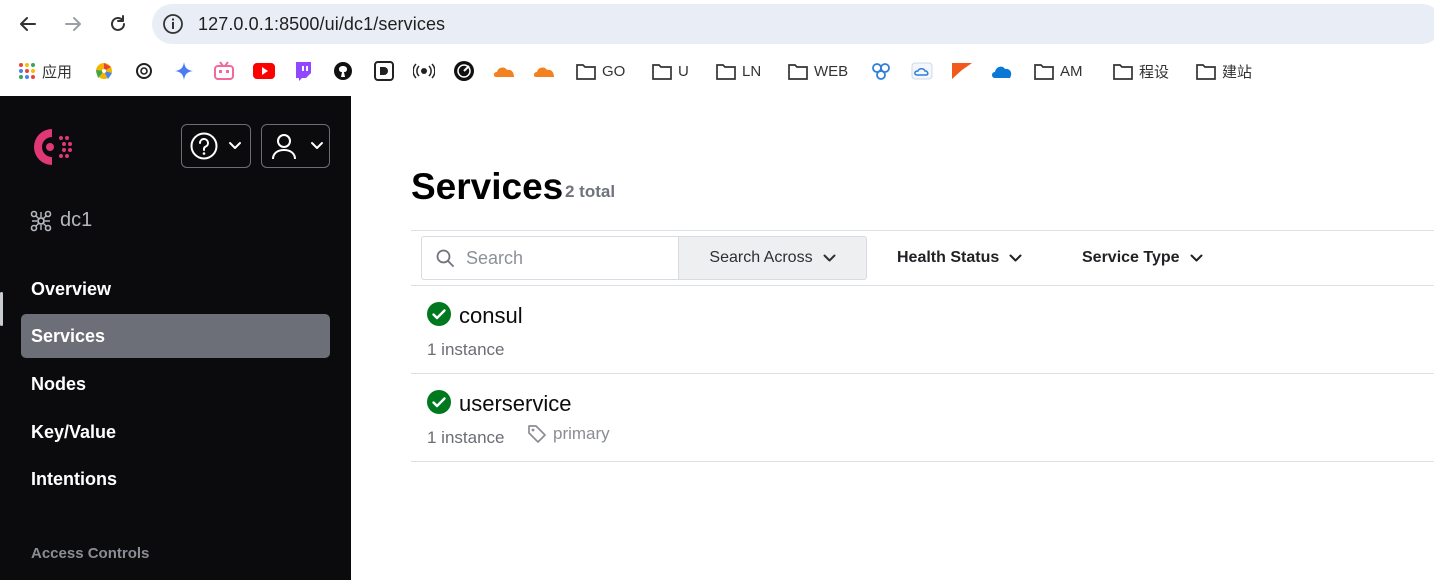 The height and width of the screenshot is (580, 1434). I want to click on nav-overview-label: Overview, so click(71, 288).